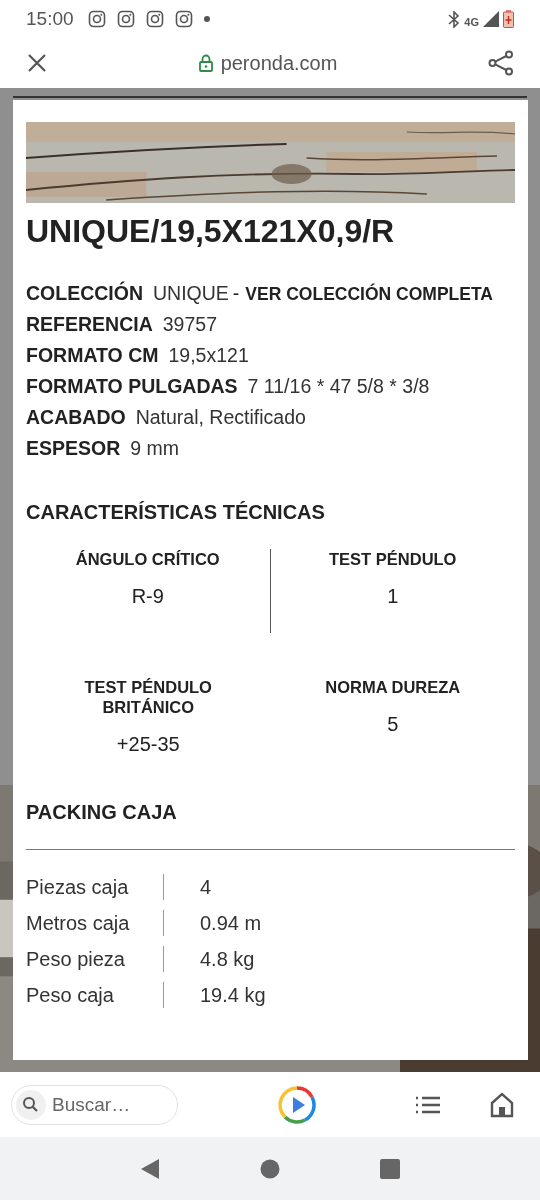 This screenshot has height=1200, width=540. I want to click on back-button, so click(150, 1168).